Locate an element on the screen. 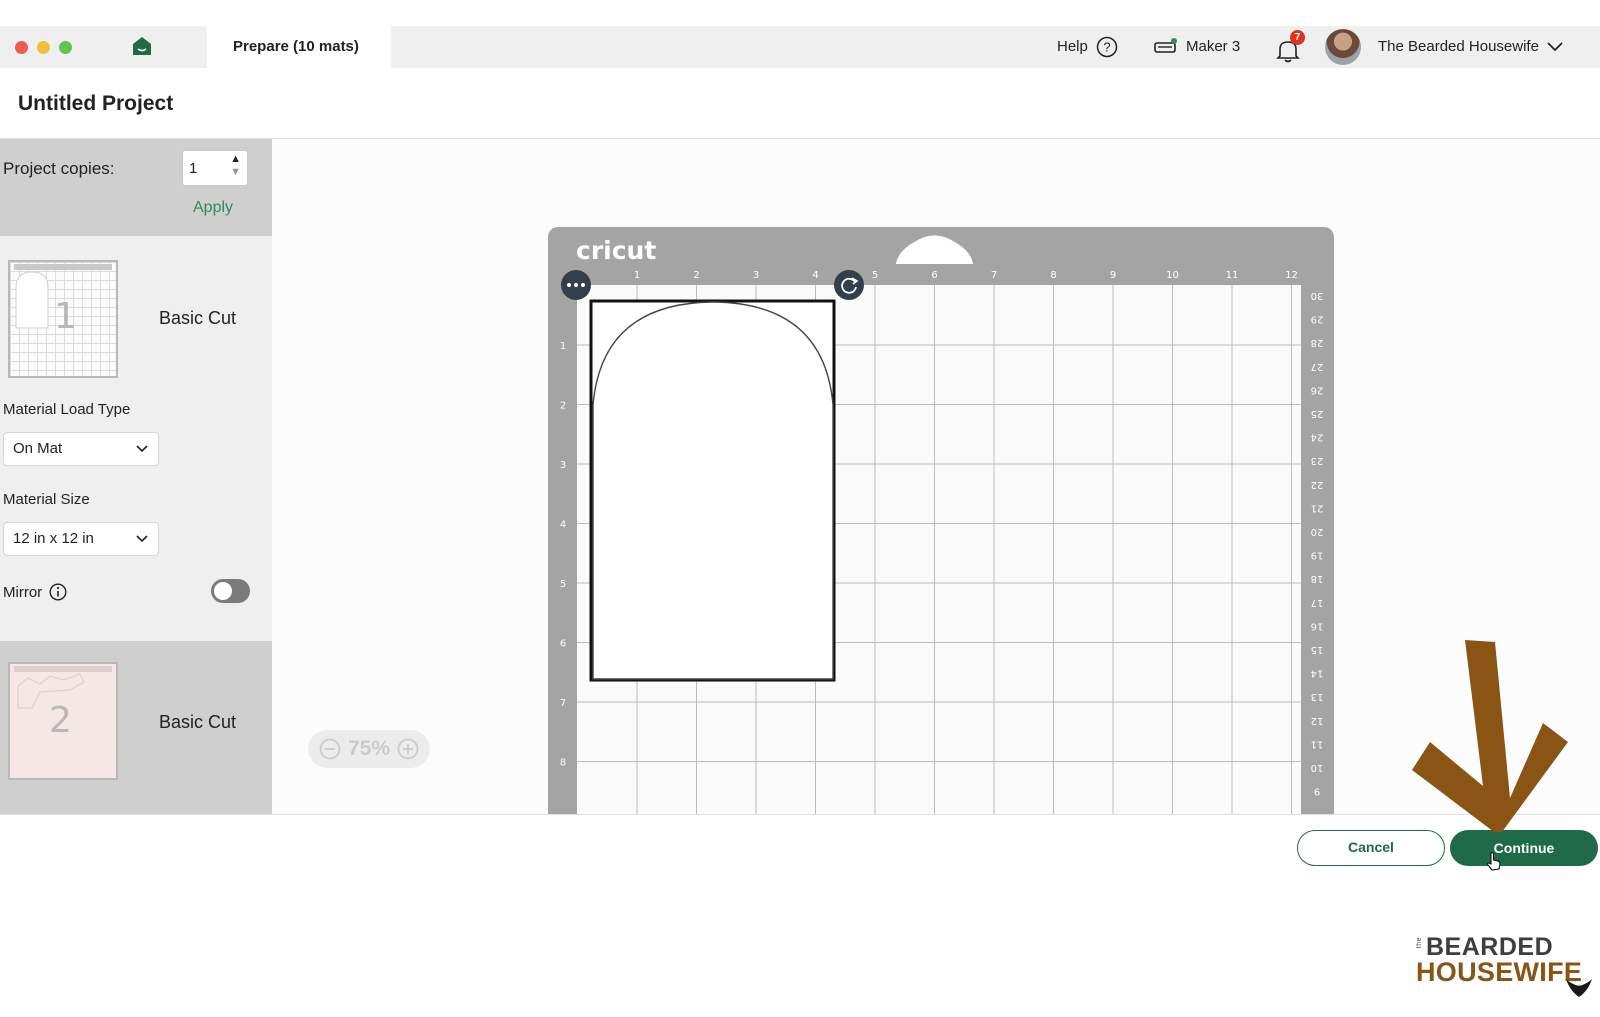  window-close-button is located at coordinates (21, 47).